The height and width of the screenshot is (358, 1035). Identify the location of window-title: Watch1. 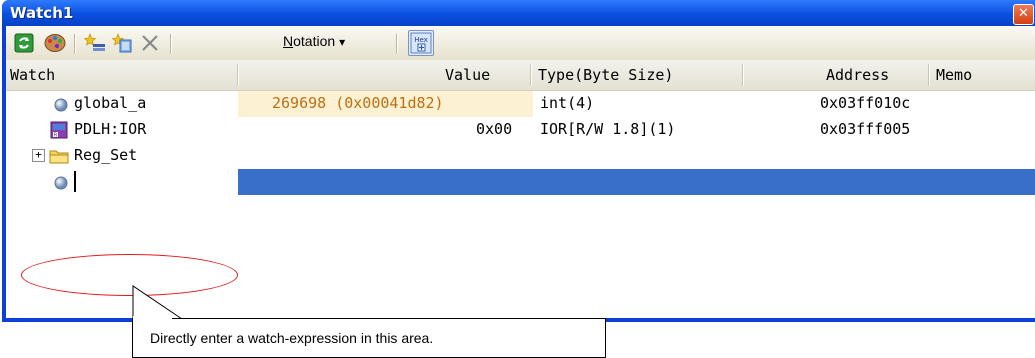
(42, 13).